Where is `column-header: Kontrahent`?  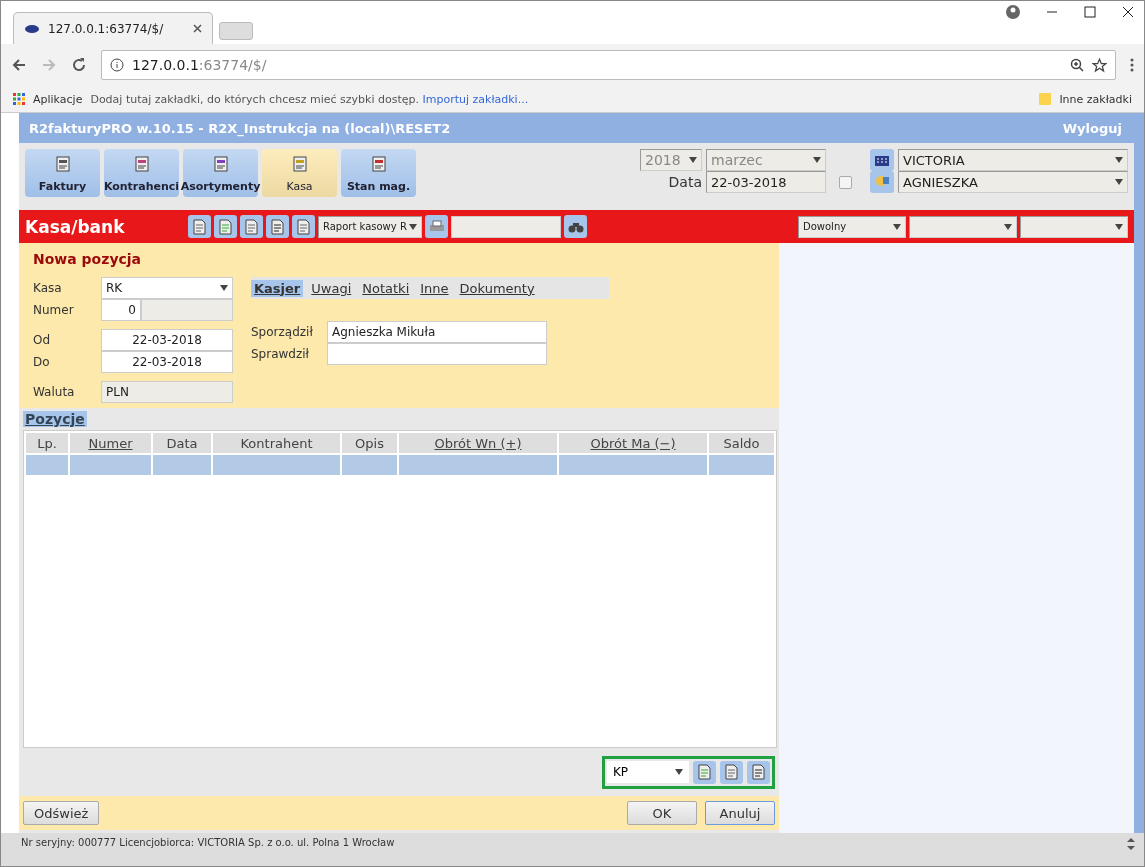 column-header: Kontrahent is located at coordinates (276, 443).